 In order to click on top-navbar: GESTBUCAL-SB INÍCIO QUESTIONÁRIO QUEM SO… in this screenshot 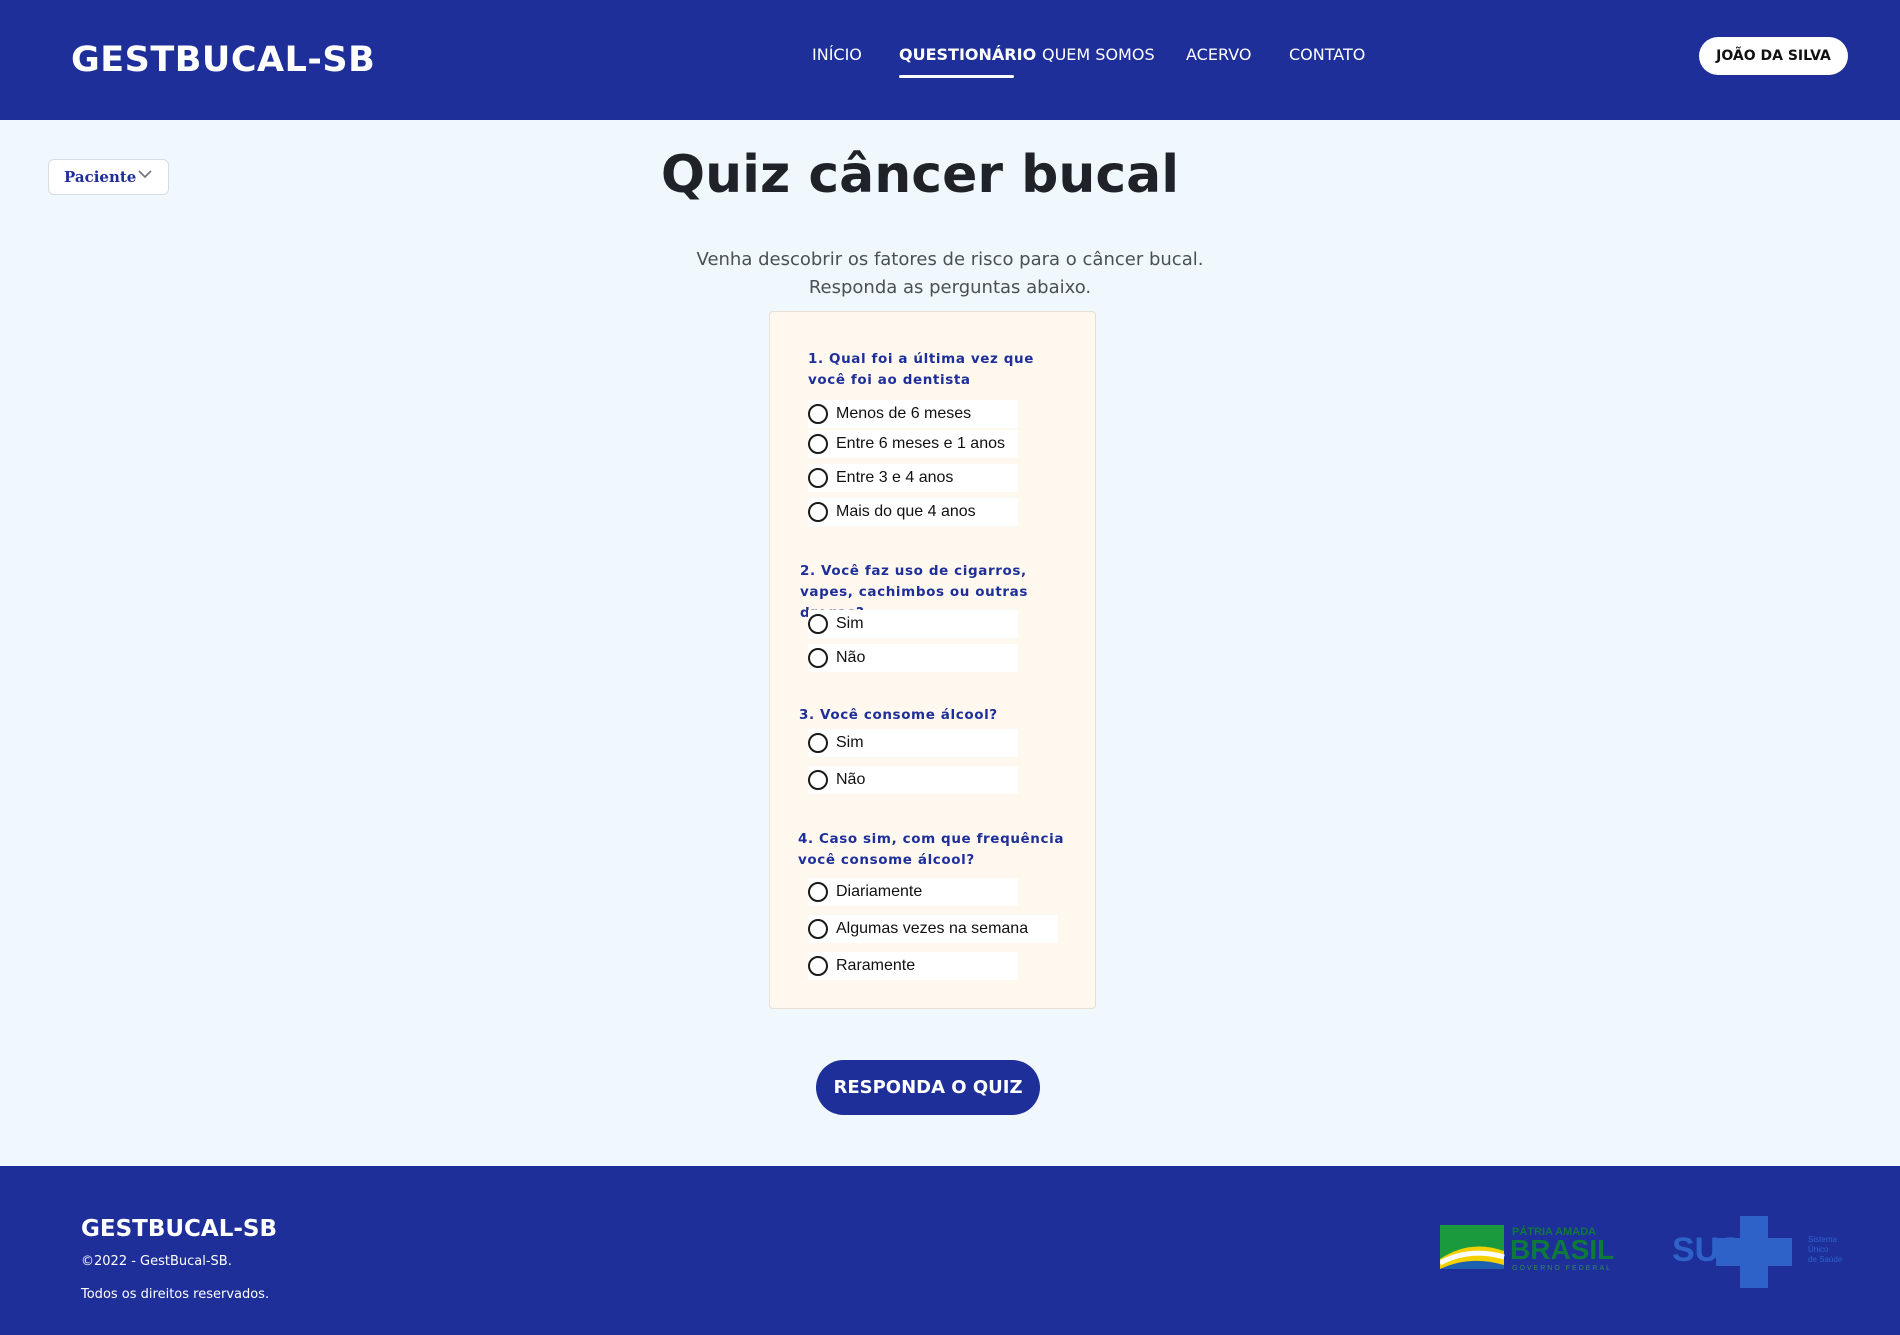, I will do `click(950, 60)`.